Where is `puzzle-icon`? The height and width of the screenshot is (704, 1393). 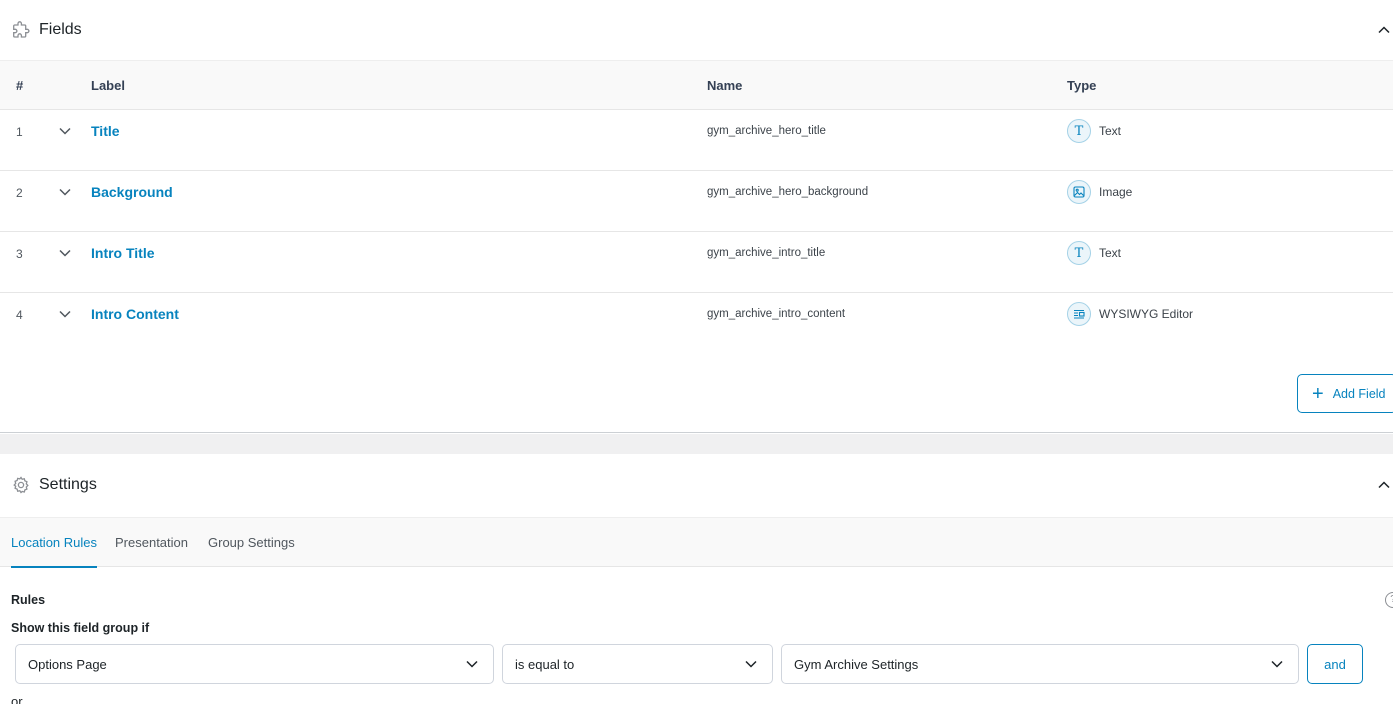 puzzle-icon is located at coordinates (21, 29).